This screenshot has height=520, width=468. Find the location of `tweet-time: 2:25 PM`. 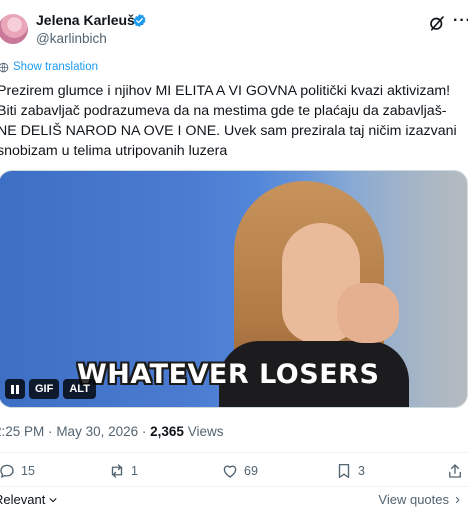

tweet-time: 2:25 PM is located at coordinates (22, 431).